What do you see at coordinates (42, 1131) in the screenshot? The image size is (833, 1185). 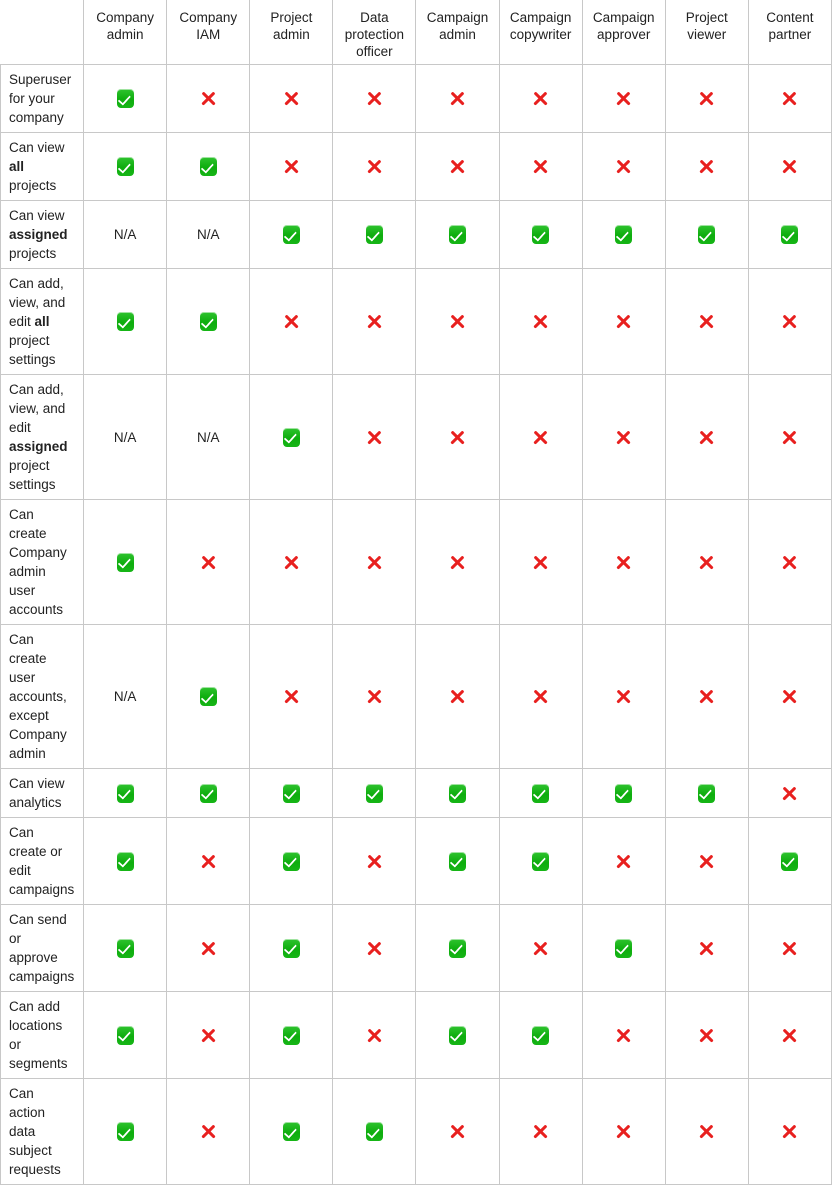 I see `row-label: Can action data subject requests` at bounding box center [42, 1131].